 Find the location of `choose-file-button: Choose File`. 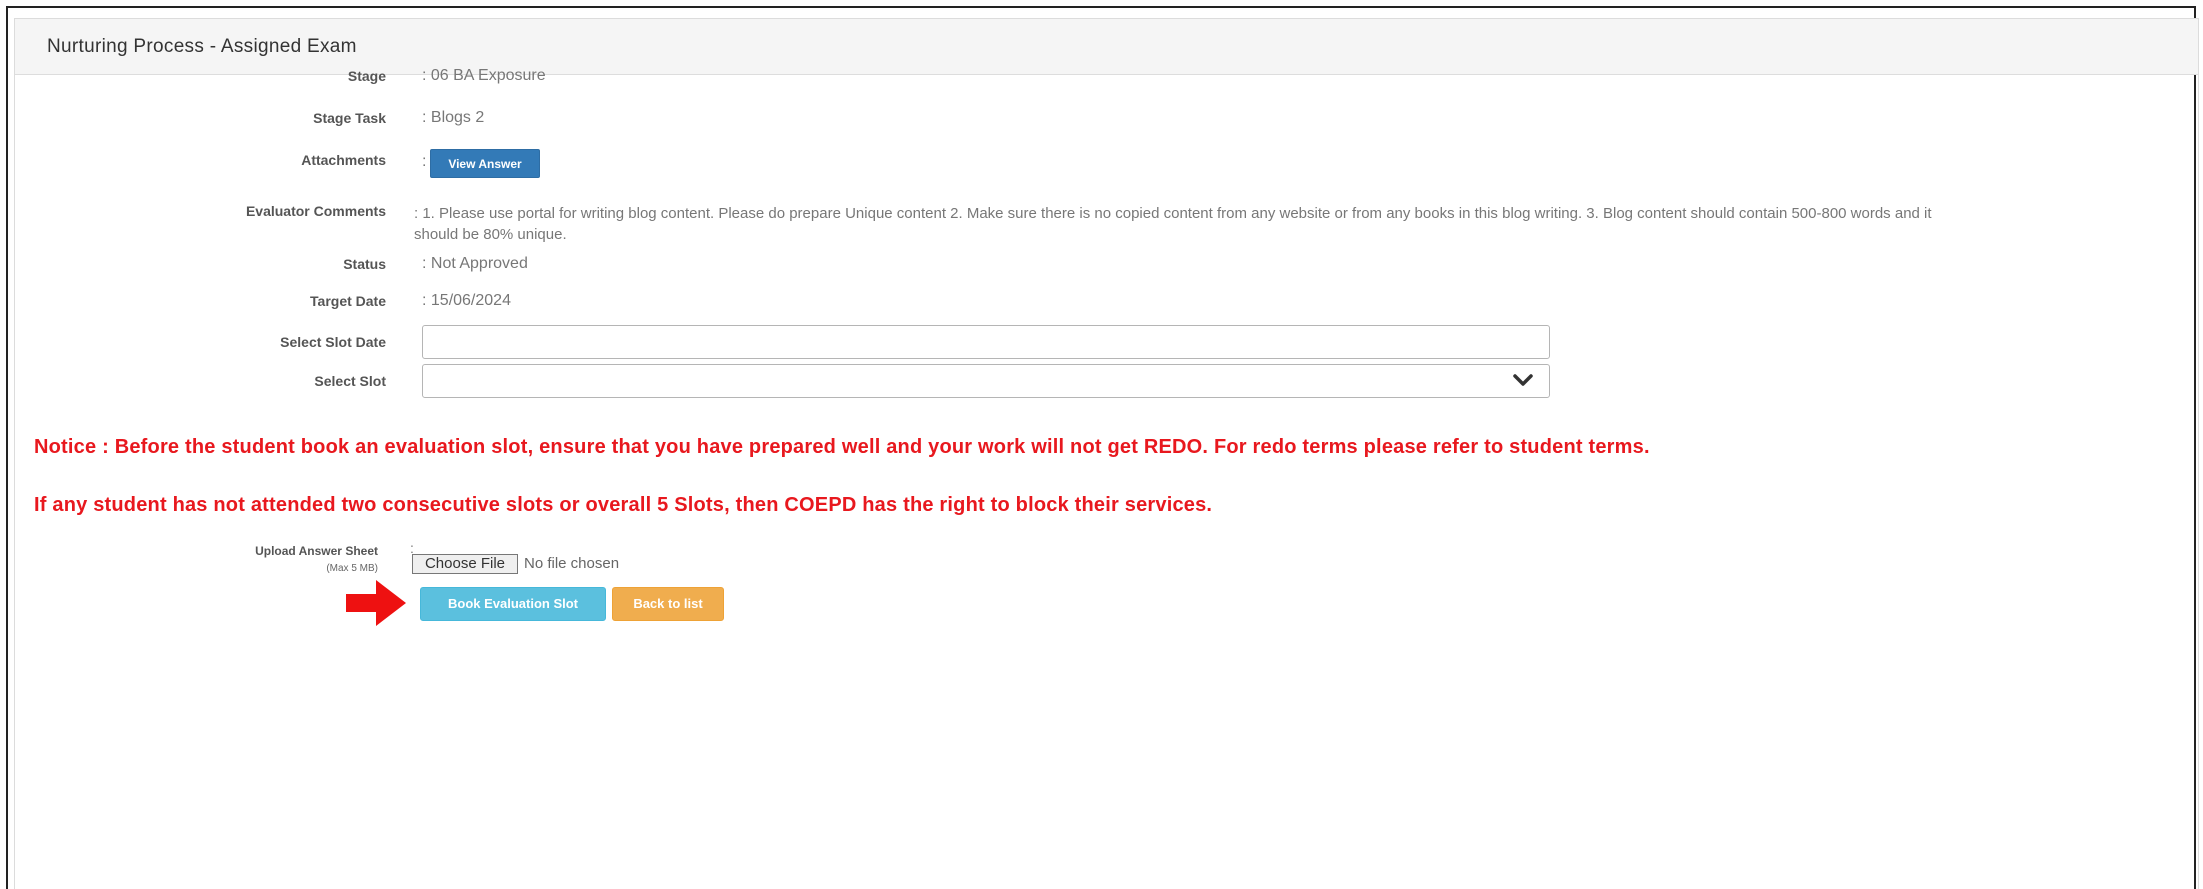

choose-file-button: Choose File is located at coordinates (465, 564).